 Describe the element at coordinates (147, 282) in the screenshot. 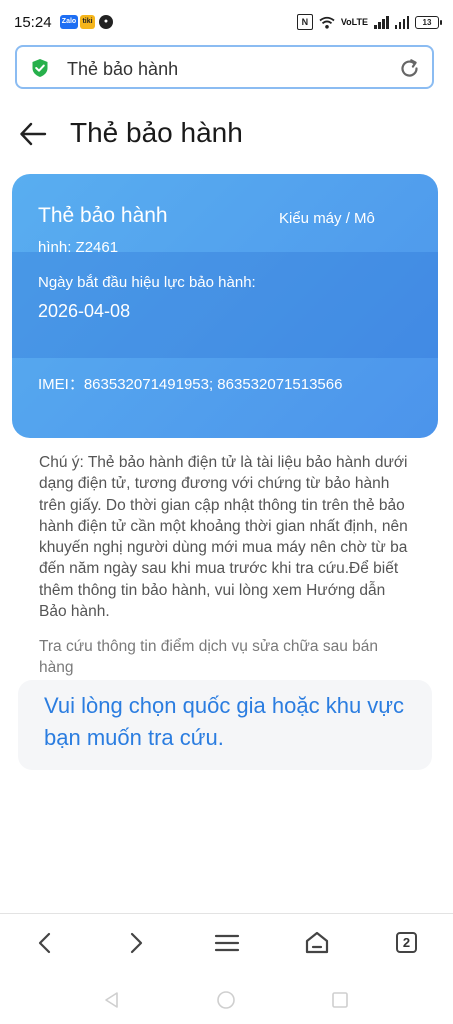

I see `card-start-label: Ngày bắt đầu hiệu lực bảo hành:` at that location.